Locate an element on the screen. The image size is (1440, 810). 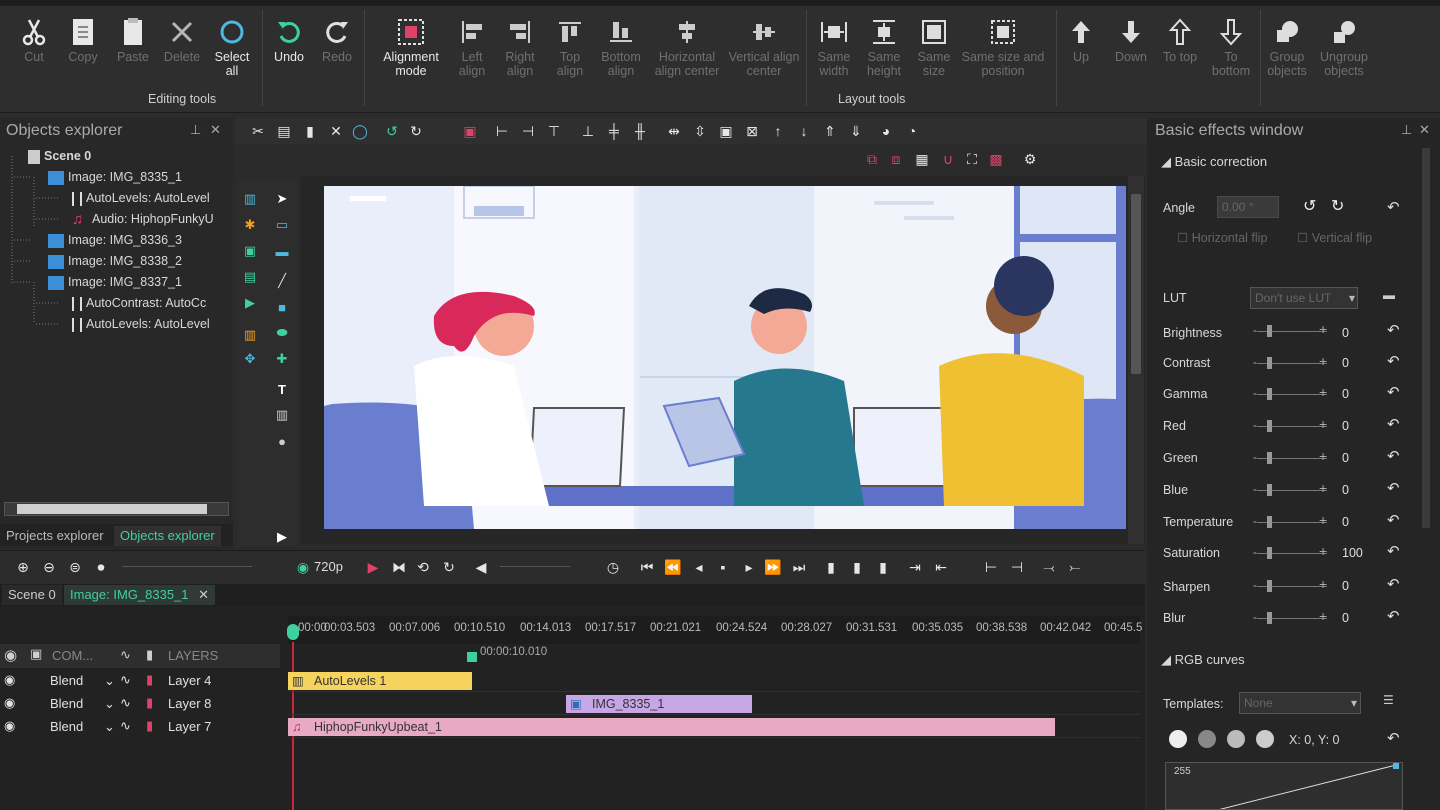
same-height-button: Same height is located at coordinates (884, 46).